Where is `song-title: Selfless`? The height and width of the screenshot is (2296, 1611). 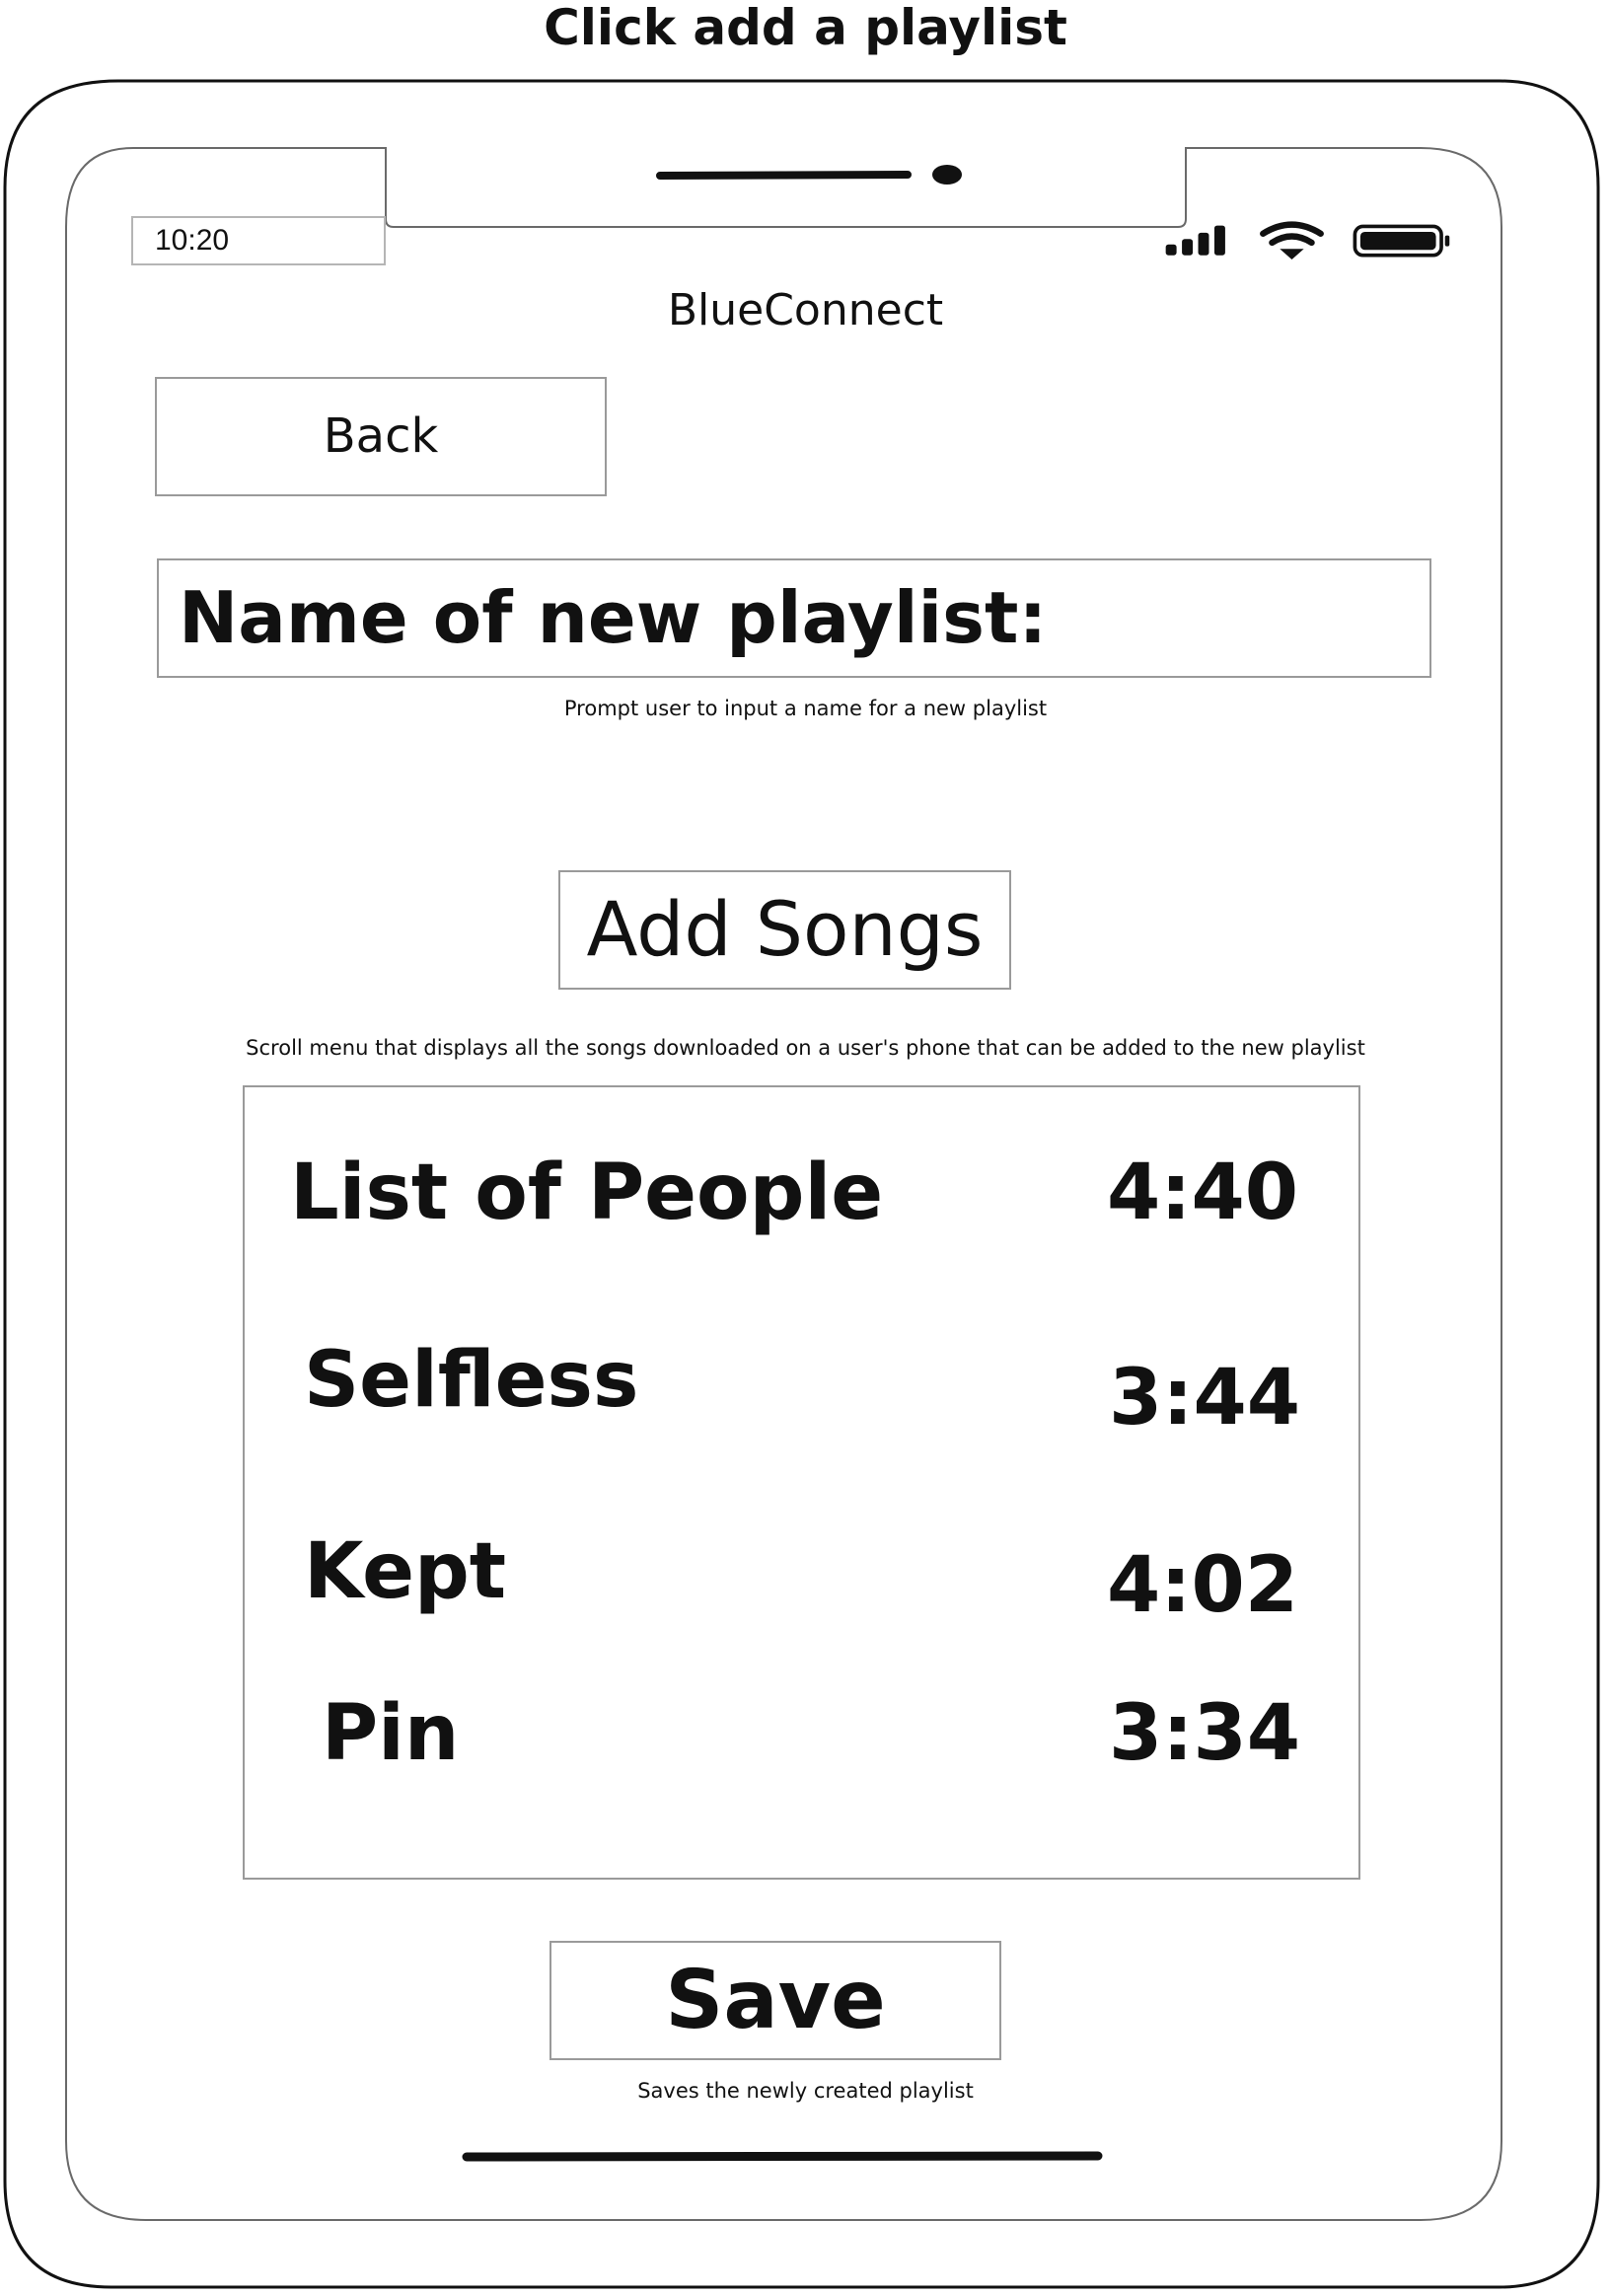 song-title: Selfless is located at coordinates (472, 1380).